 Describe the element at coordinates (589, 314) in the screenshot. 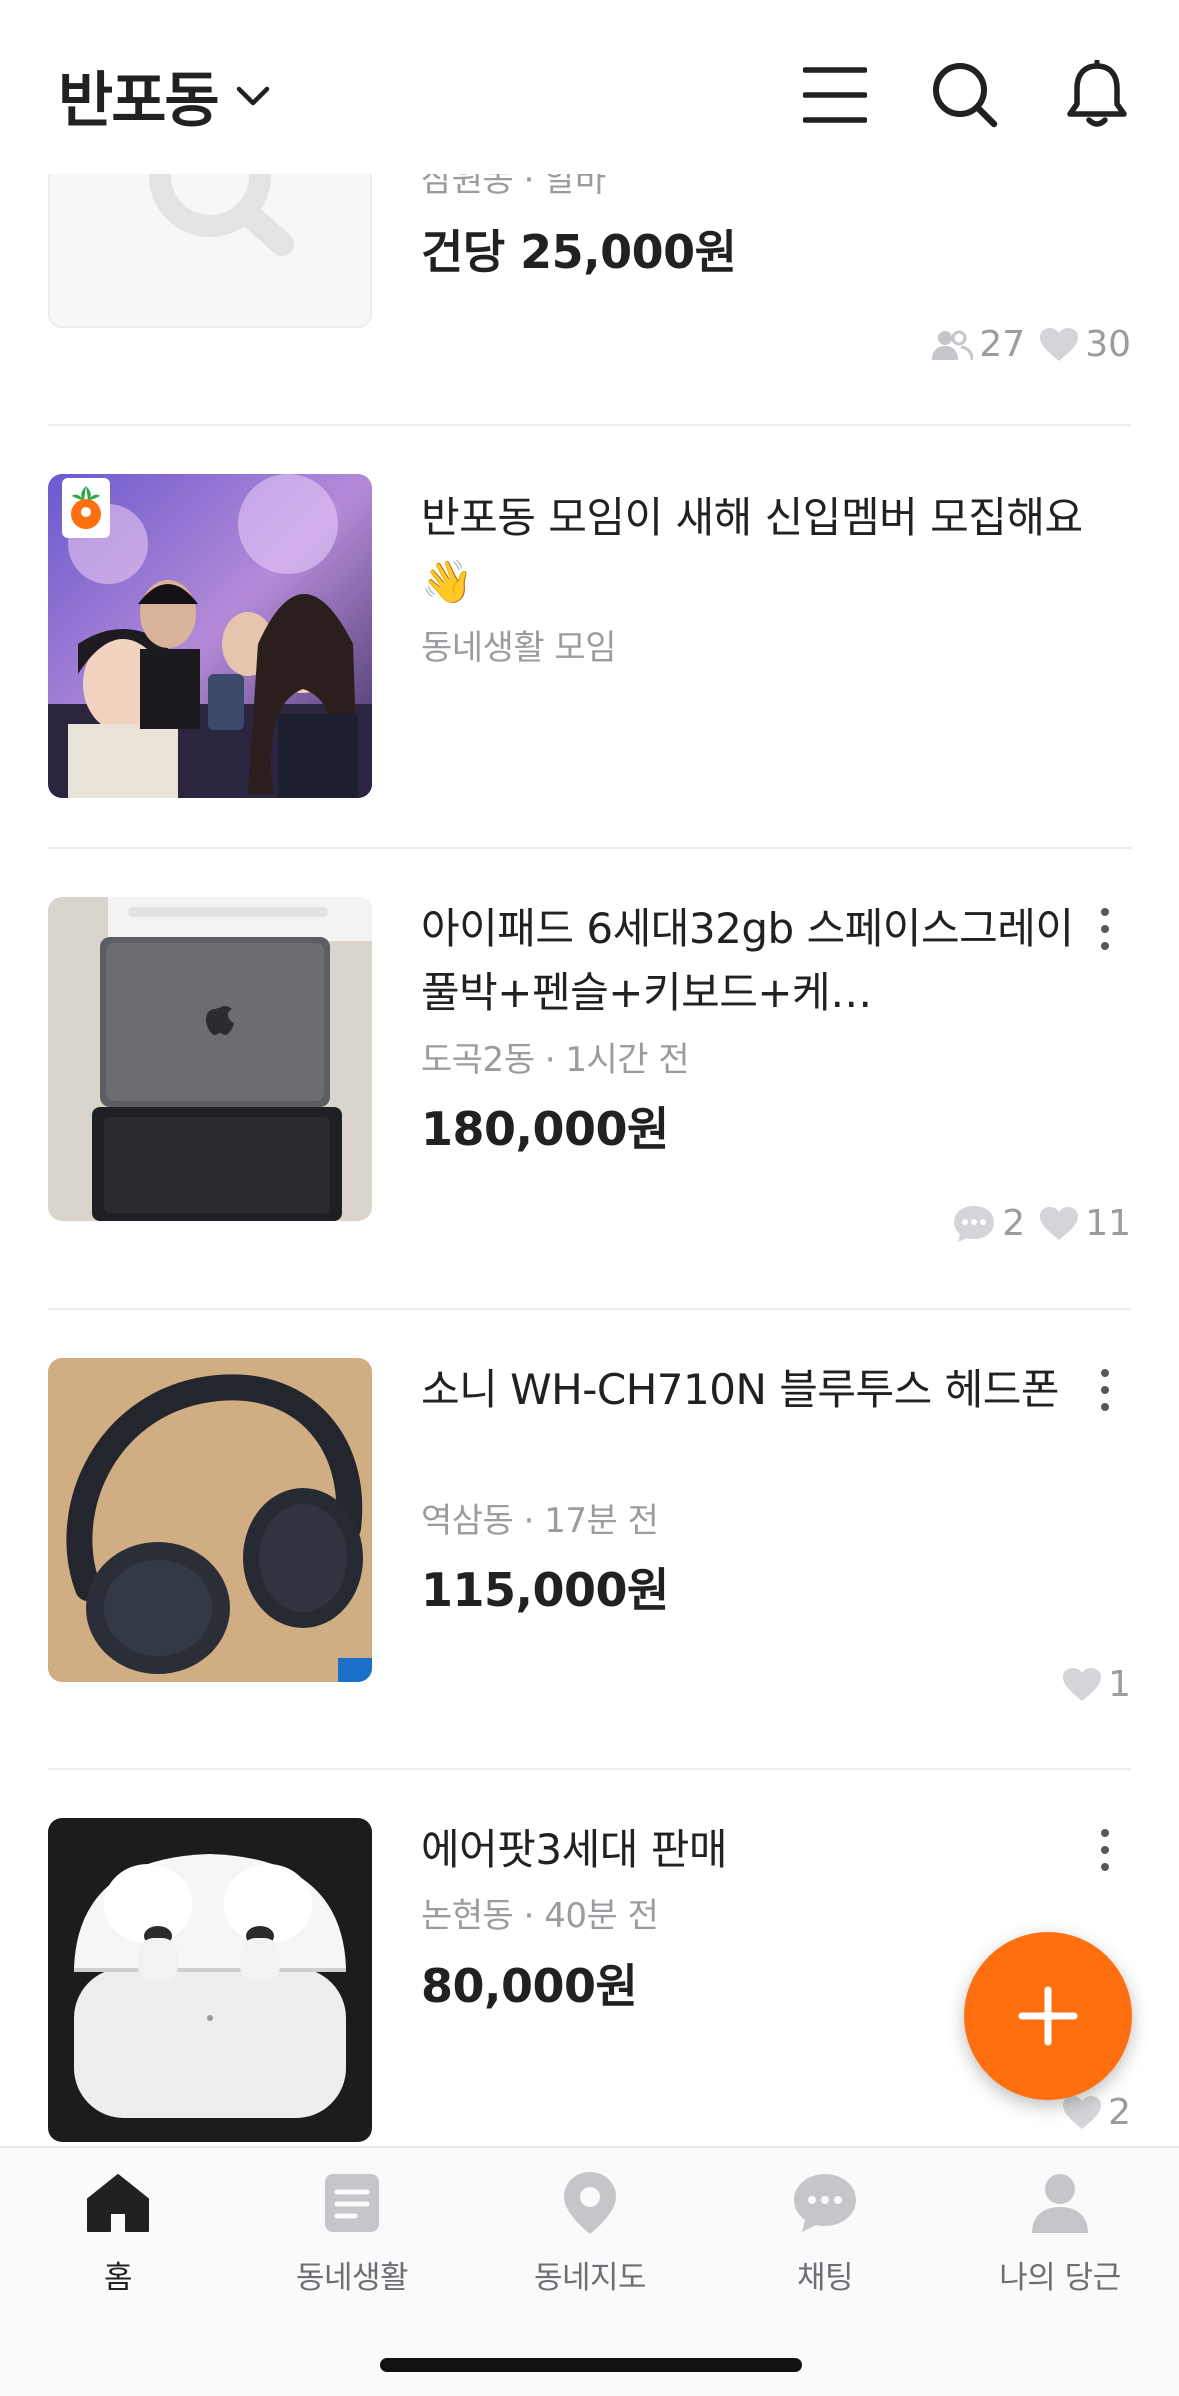

I see `feed-item-job: 삼원동 · 알바 건당 25,000원 27 30` at that location.